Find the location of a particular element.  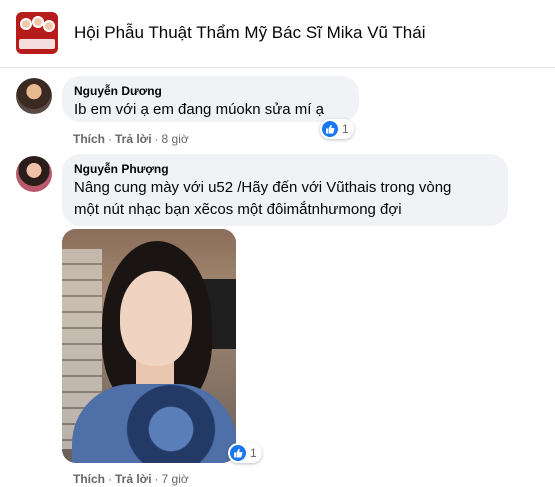

comment-author: Nguyễn Dương is located at coordinates (210, 91).